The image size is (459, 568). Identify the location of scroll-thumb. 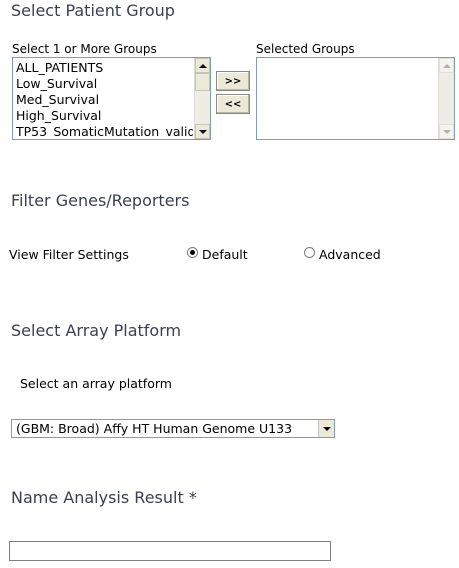
(202, 82).